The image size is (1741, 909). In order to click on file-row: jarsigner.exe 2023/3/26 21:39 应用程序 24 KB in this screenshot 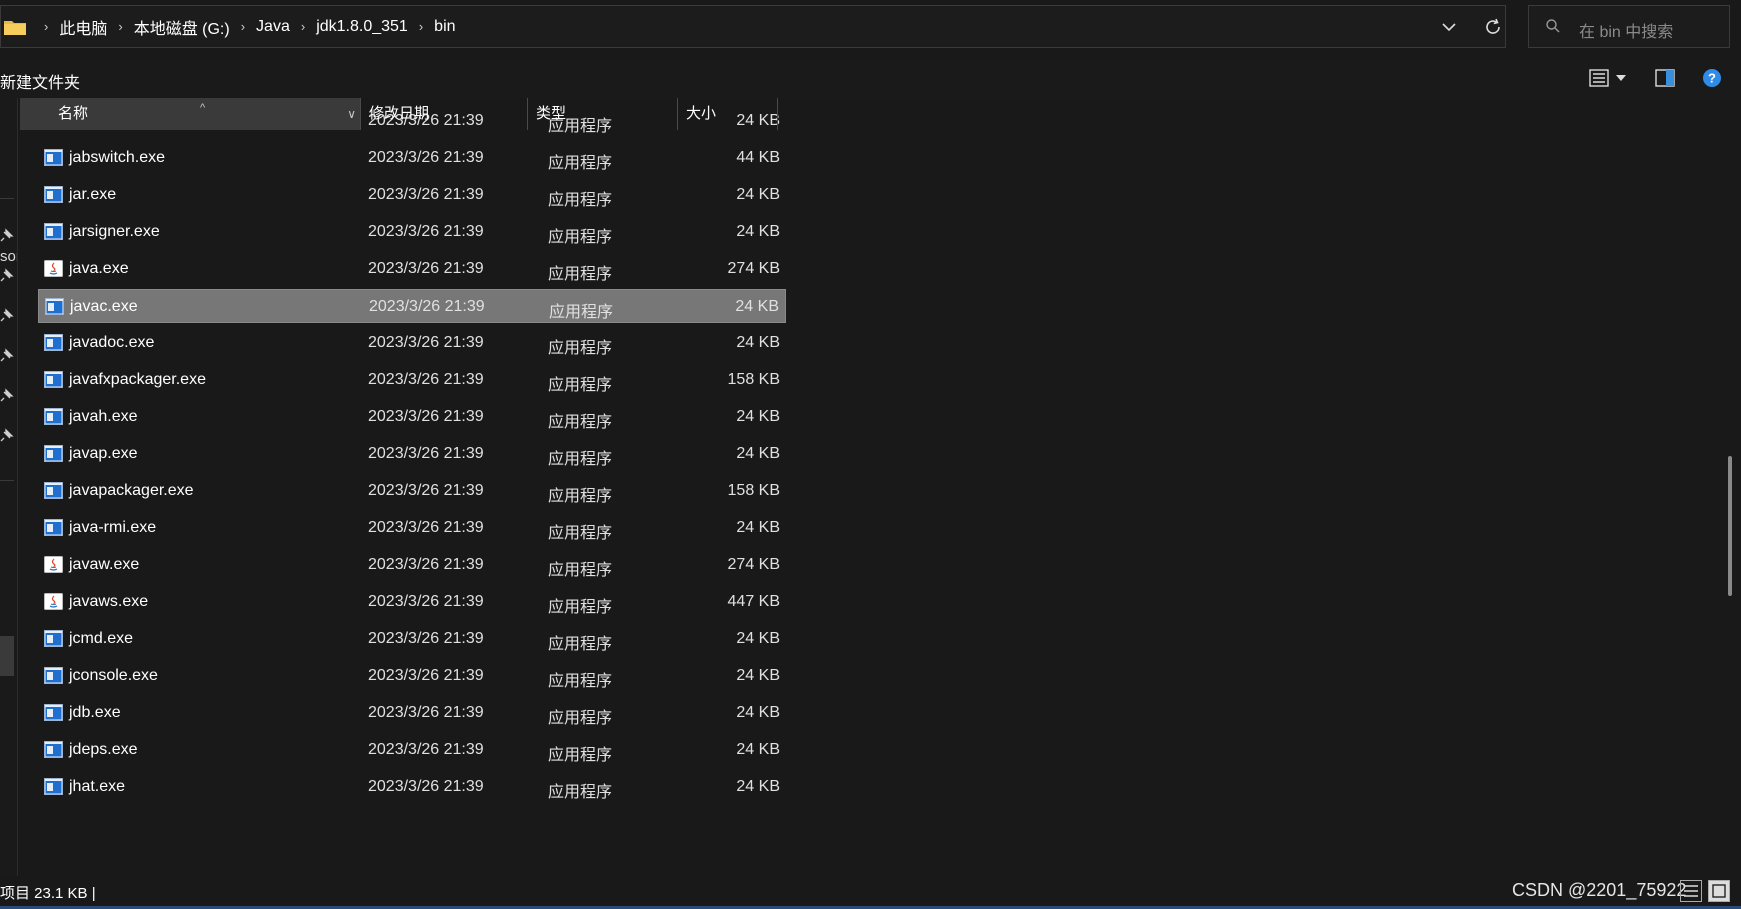, I will do `click(412, 232)`.